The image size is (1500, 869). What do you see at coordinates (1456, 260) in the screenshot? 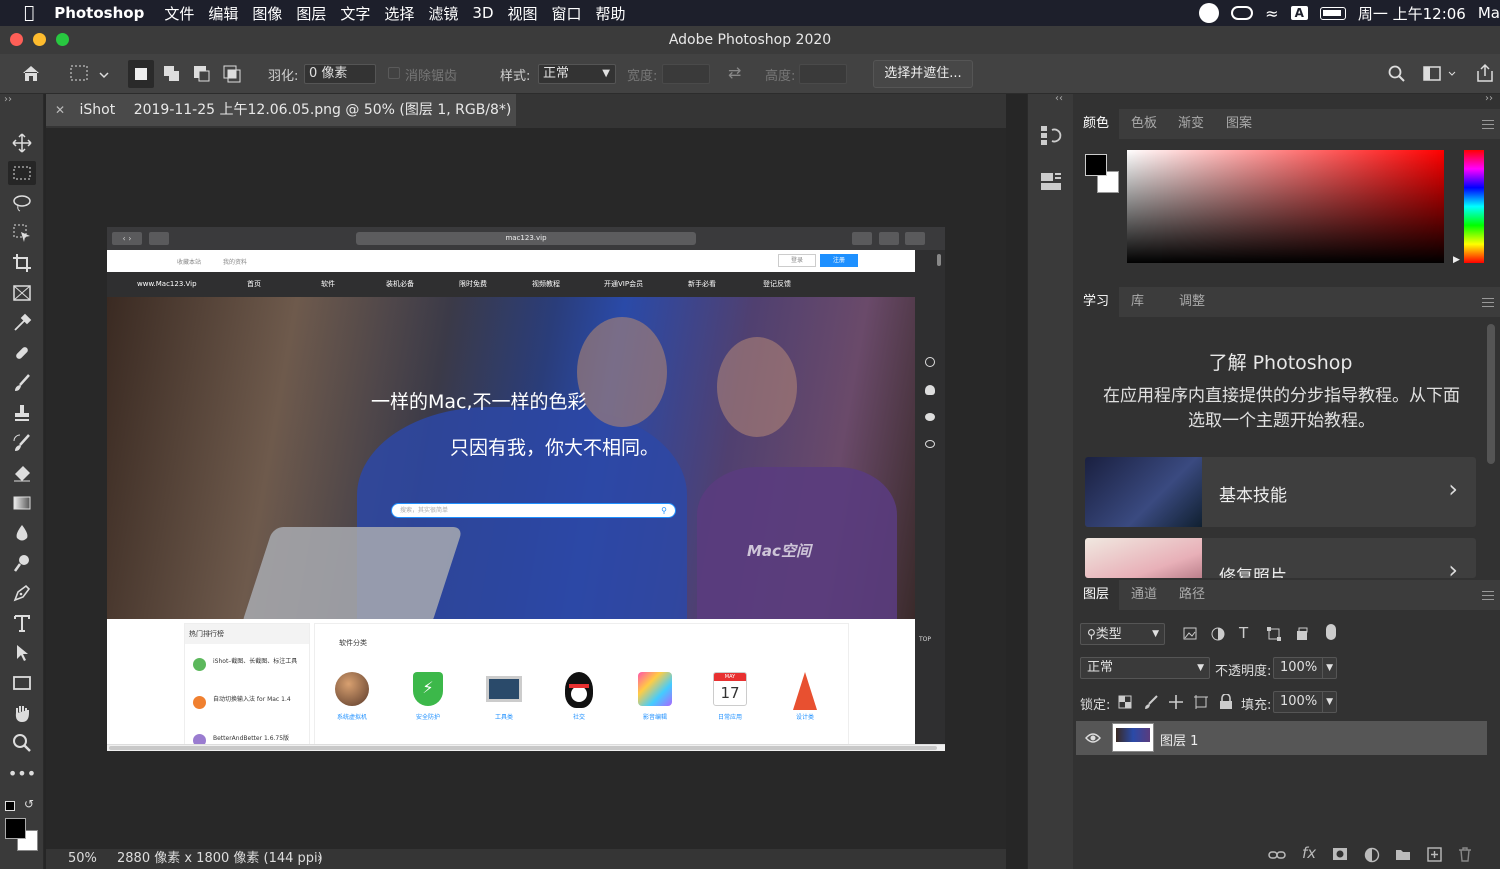
I see `hue-slider-indicator-icon: ▶` at bounding box center [1456, 260].